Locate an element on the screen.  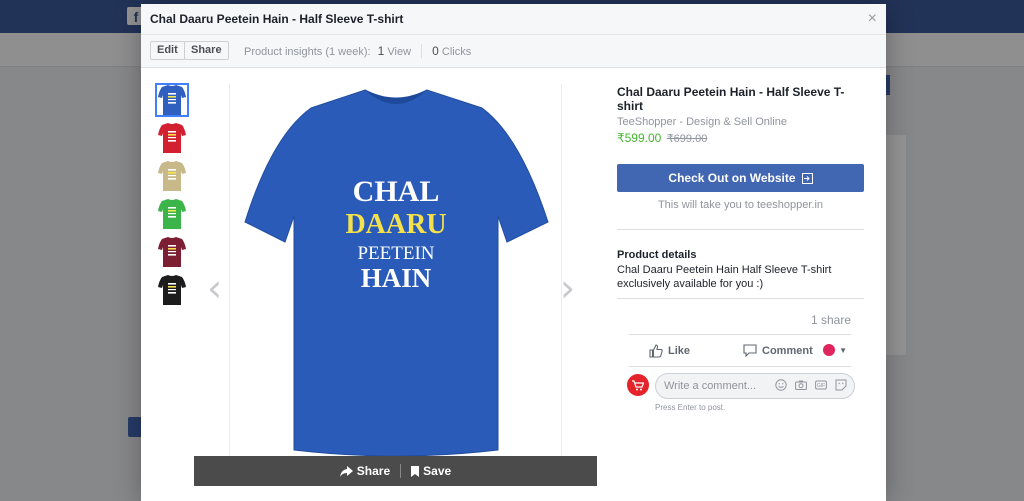
like-label: Like is located at coordinates (679, 350).